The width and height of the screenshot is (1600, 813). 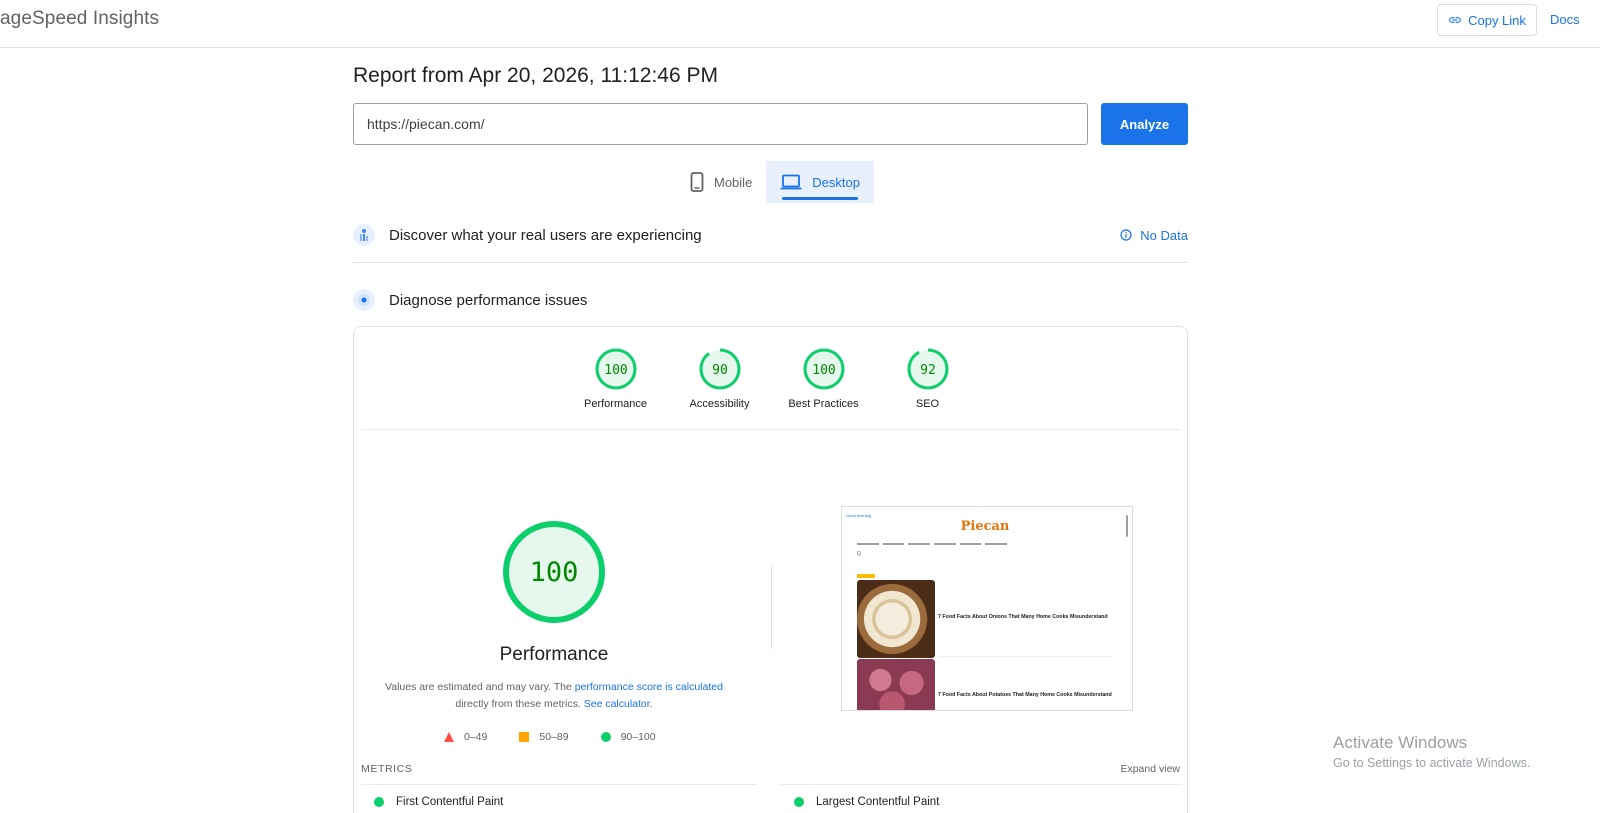 I want to click on copy-link-button: Copy Link, so click(x=1487, y=20).